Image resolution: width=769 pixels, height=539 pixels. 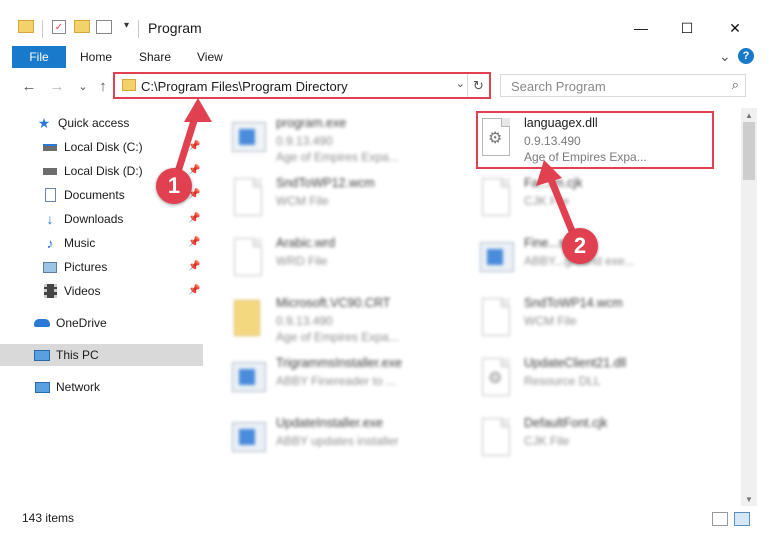 What do you see at coordinates (574, 201) in the screenshot?
I see `file-item: Fa...rm.cjk CJK File` at bounding box center [574, 201].